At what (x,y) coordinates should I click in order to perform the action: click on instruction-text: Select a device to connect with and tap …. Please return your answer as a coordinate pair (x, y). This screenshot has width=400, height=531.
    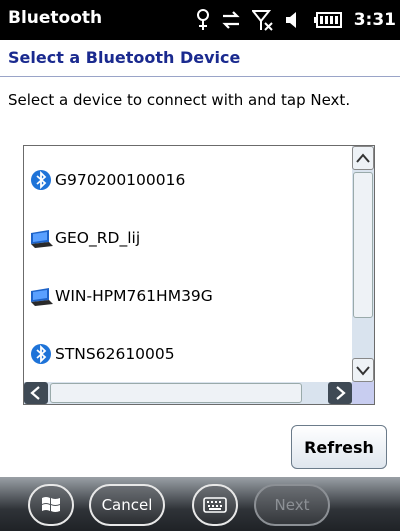
    Looking at the image, I should click on (179, 100).